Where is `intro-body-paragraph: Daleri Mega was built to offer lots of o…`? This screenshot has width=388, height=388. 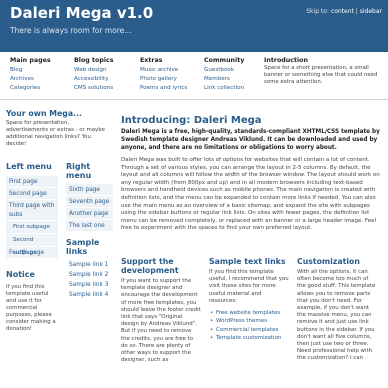
intro-body-paragraph: Daleri Mega was built to offer lots of o… is located at coordinates (250, 194).